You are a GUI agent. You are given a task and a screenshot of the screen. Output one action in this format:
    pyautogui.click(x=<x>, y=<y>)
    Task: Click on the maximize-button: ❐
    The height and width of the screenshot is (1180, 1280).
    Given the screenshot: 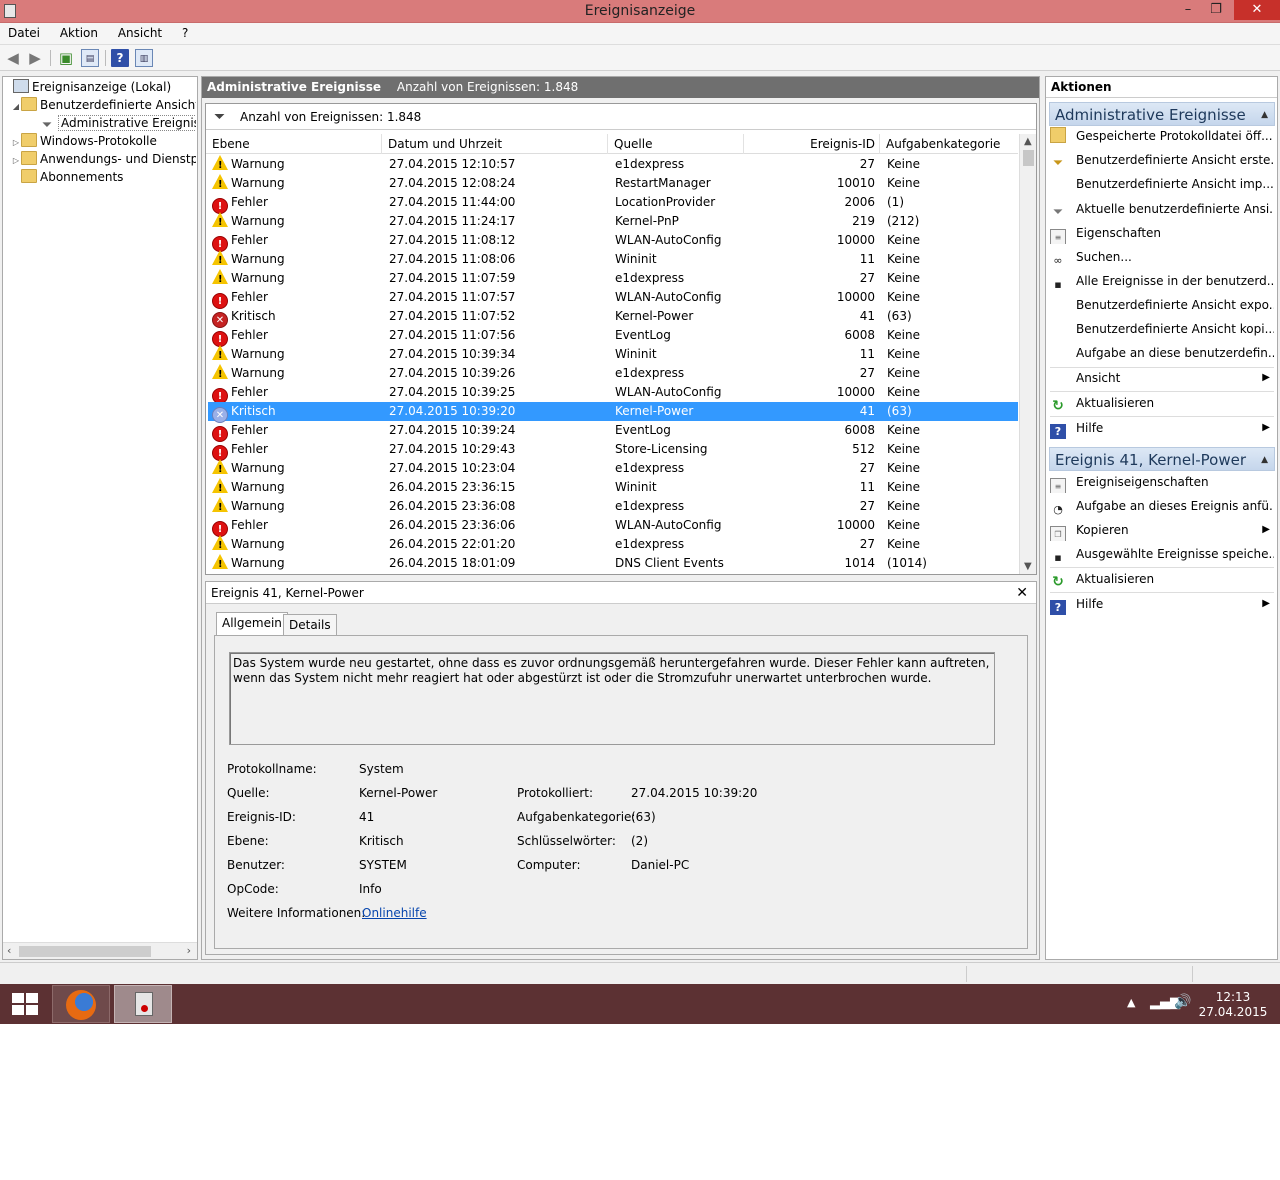 What is the action you would take?
    pyautogui.click(x=1216, y=10)
    